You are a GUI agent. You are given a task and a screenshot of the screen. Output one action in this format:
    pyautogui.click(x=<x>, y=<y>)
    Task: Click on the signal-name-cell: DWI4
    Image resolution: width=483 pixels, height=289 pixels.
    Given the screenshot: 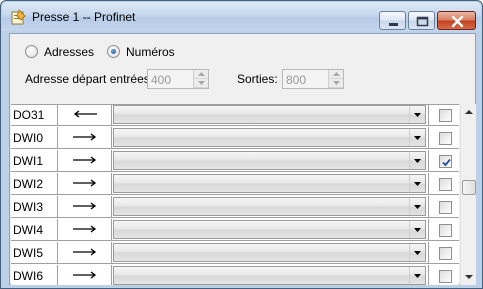 What is the action you would take?
    pyautogui.click(x=34, y=230)
    